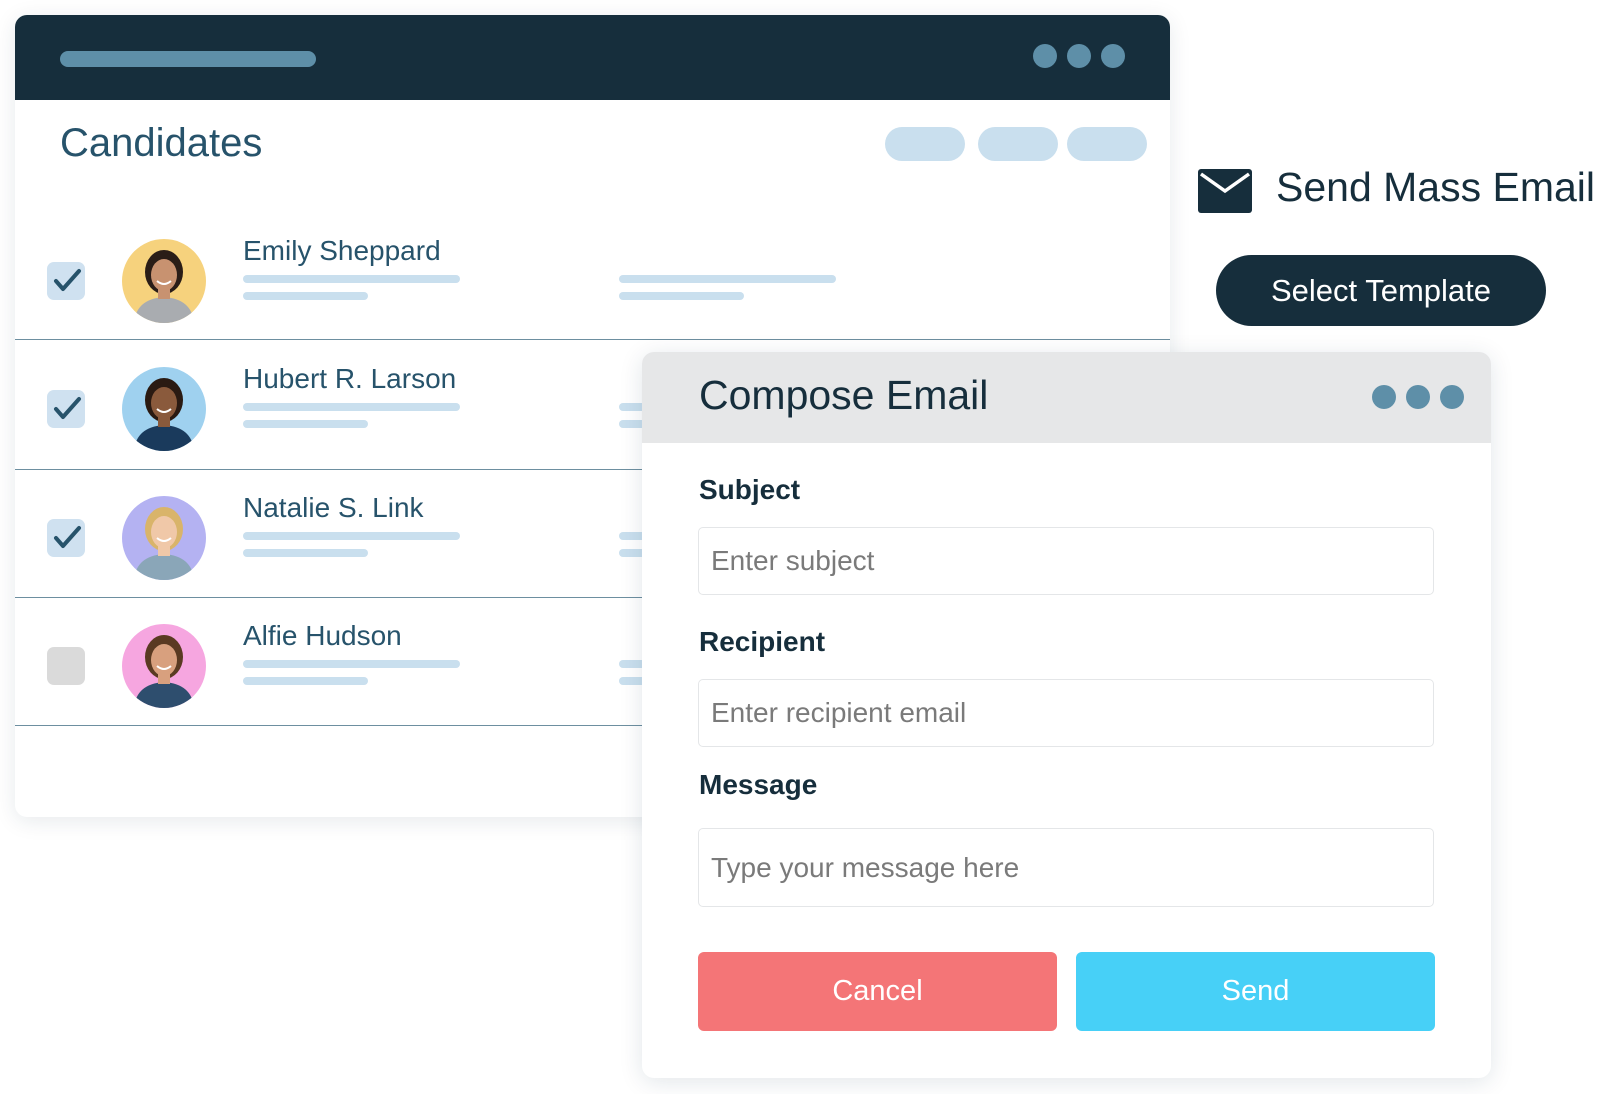  Describe the element at coordinates (877, 991) in the screenshot. I see `cancel-button: Cancel` at that location.